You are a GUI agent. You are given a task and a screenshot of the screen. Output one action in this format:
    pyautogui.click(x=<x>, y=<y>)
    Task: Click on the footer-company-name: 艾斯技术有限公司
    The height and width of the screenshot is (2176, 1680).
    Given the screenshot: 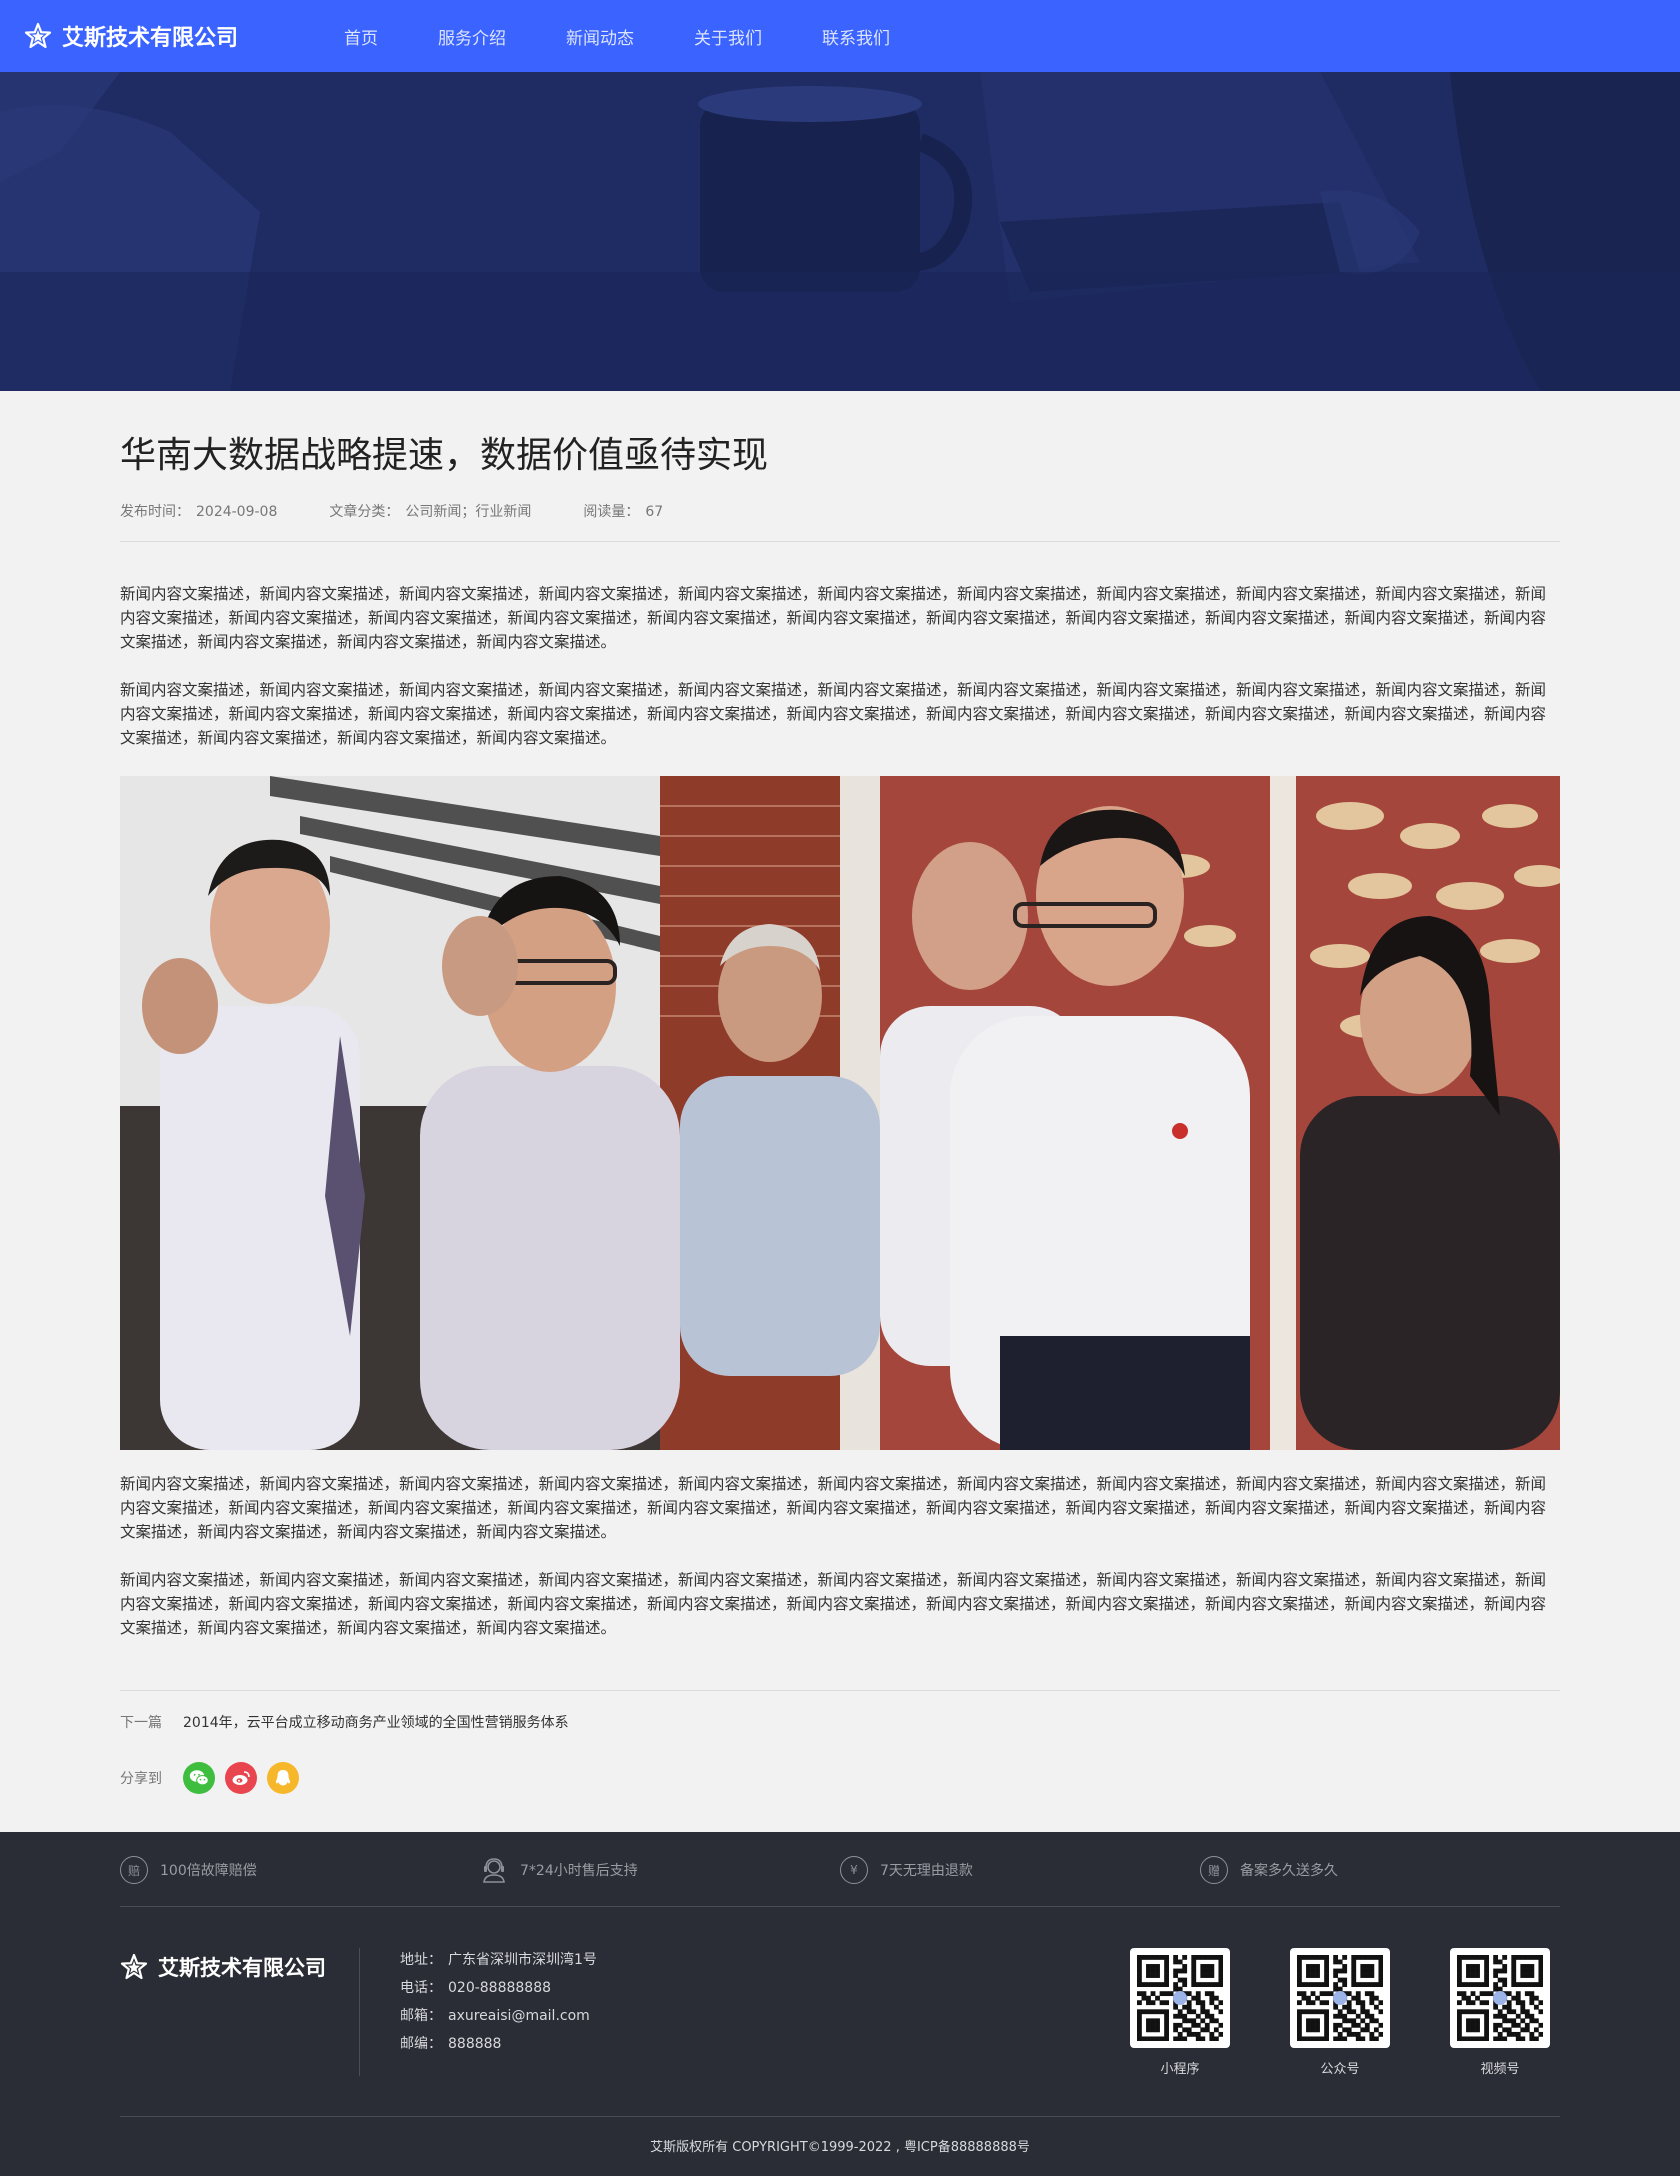 What is the action you would take?
    pyautogui.click(x=242, y=1968)
    